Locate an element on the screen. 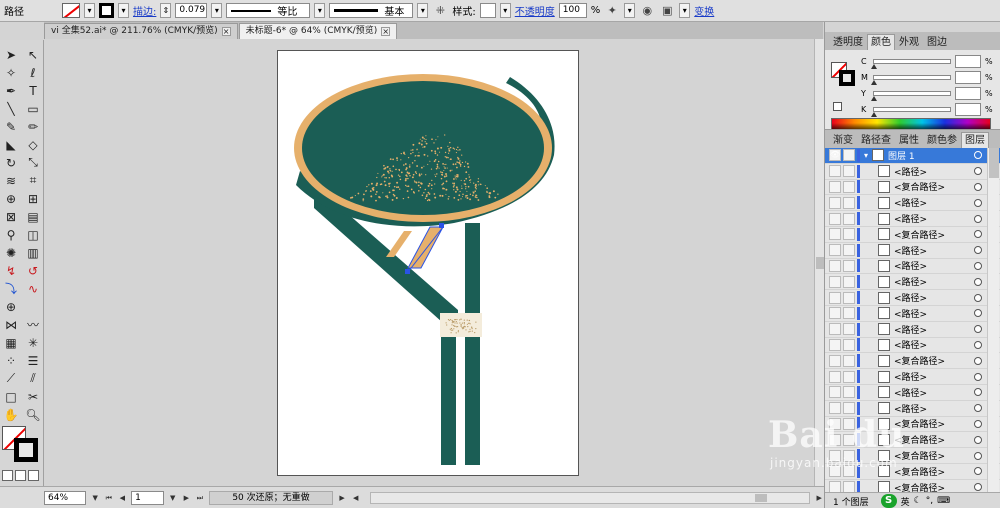 The image size is (1000, 508). tab-color: 颜色 is located at coordinates (881, 42).